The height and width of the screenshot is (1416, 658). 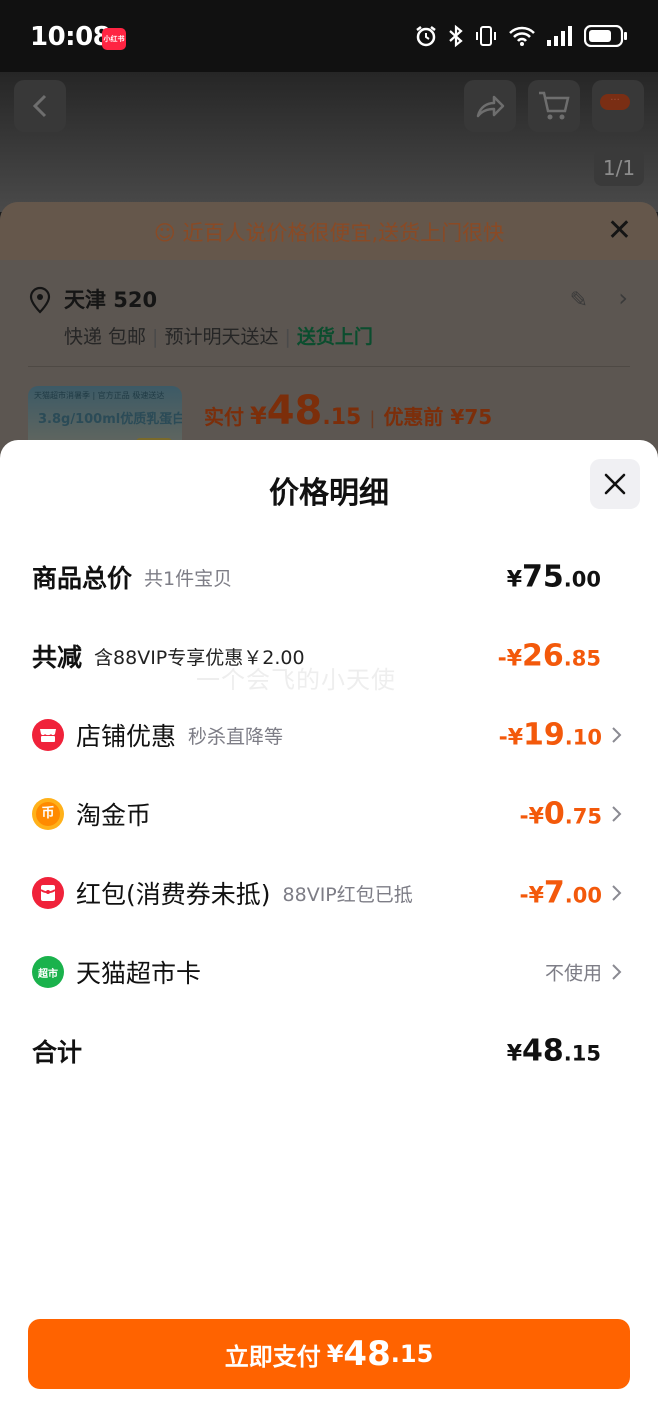 What do you see at coordinates (343, 233) in the screenshot?
I see `tip-text: 近百人说价格很便宜,送货上门很快` at bounding box center [343, 233].